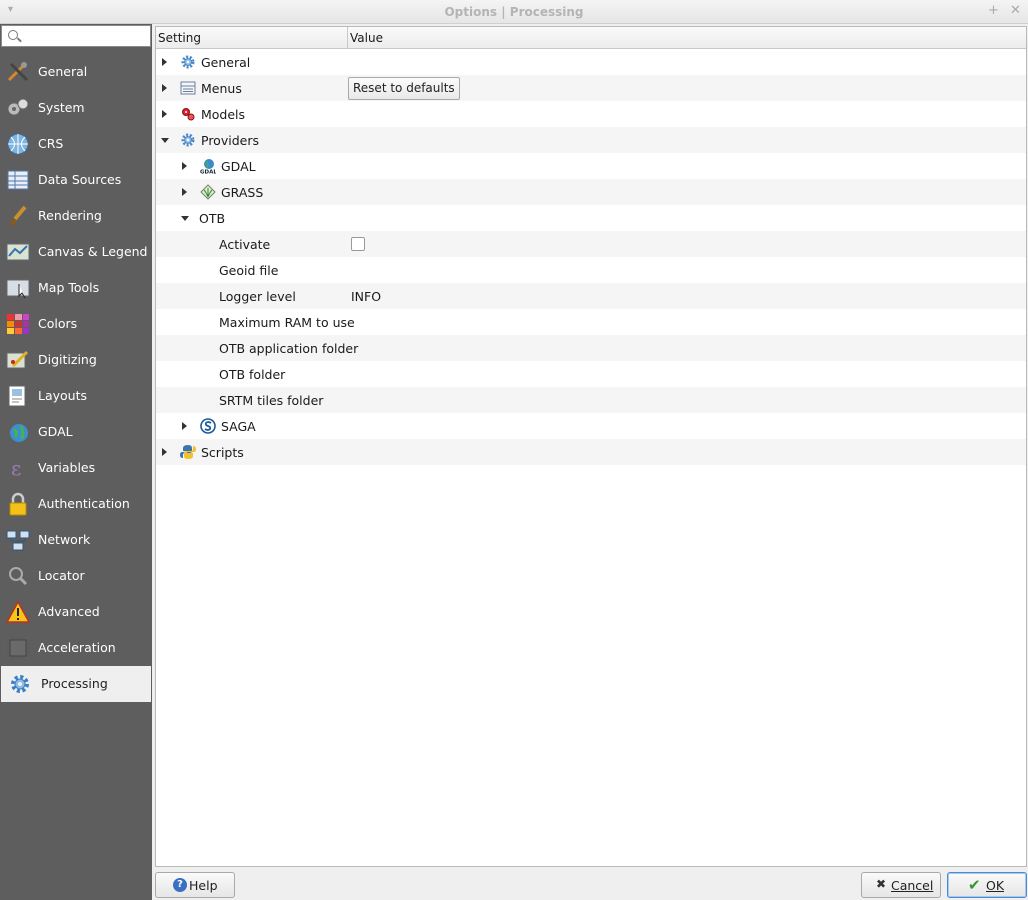  What do you see at coordinates (84, 503) in the screenshot?
I see `sidebar-item-label: Authentication` at bounding box center [84, 503].